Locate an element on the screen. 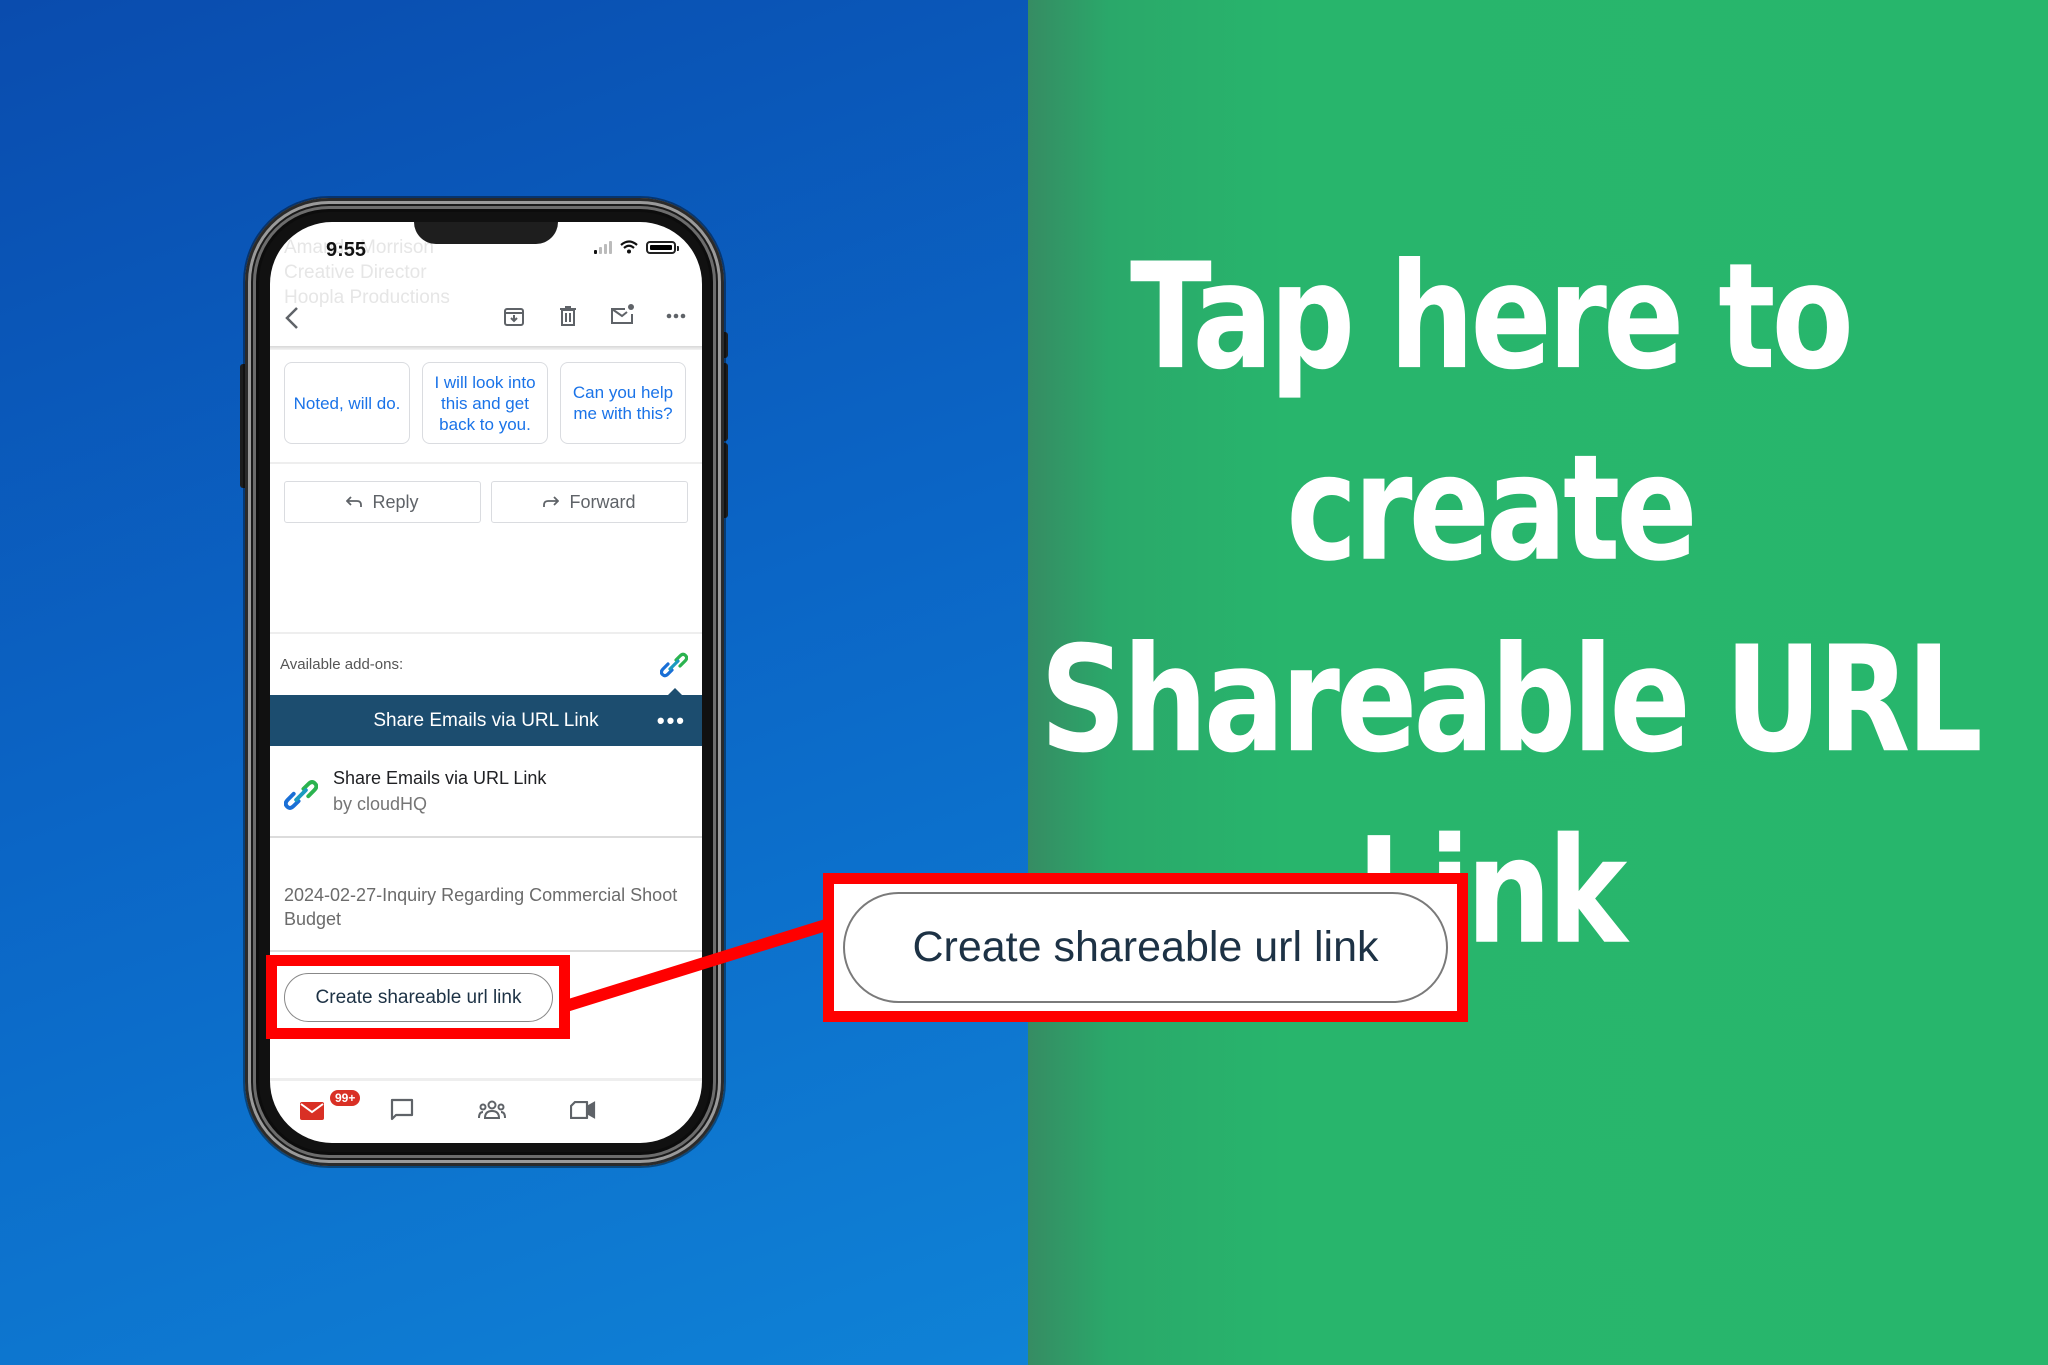  callout-create-link-button: Create shareable url link is located at coordinates (1145, 947).